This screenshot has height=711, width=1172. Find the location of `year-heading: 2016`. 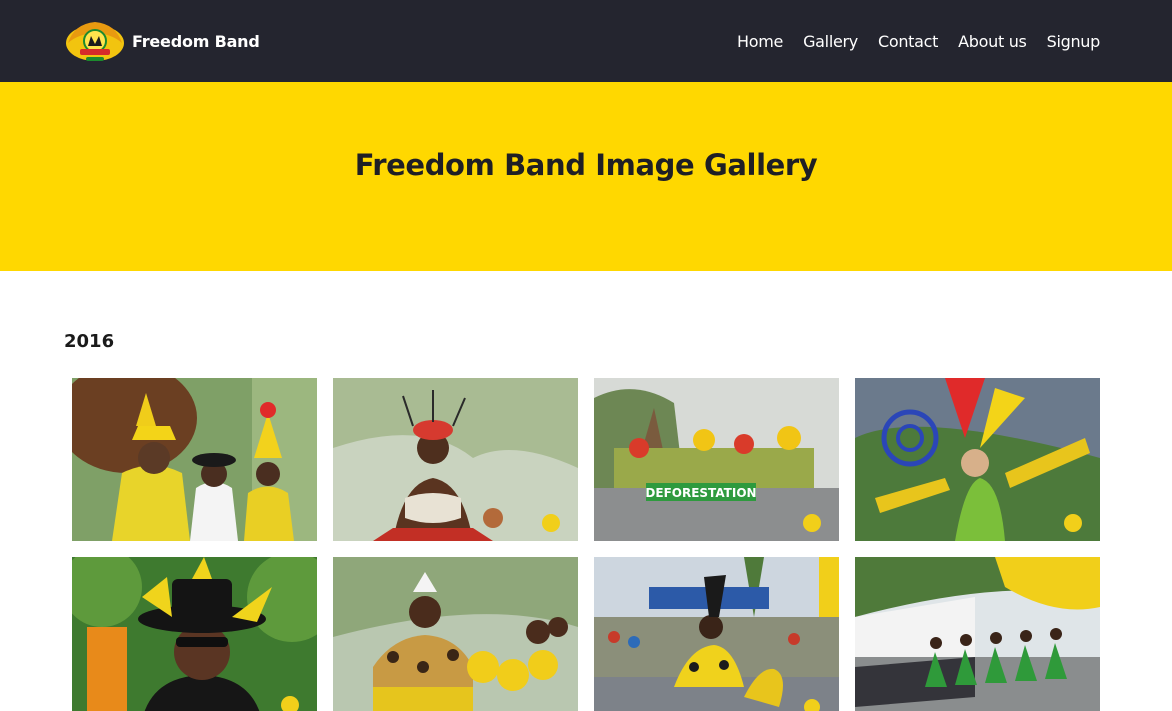

year-heading: 2016 is located at coordinates (89, 341).